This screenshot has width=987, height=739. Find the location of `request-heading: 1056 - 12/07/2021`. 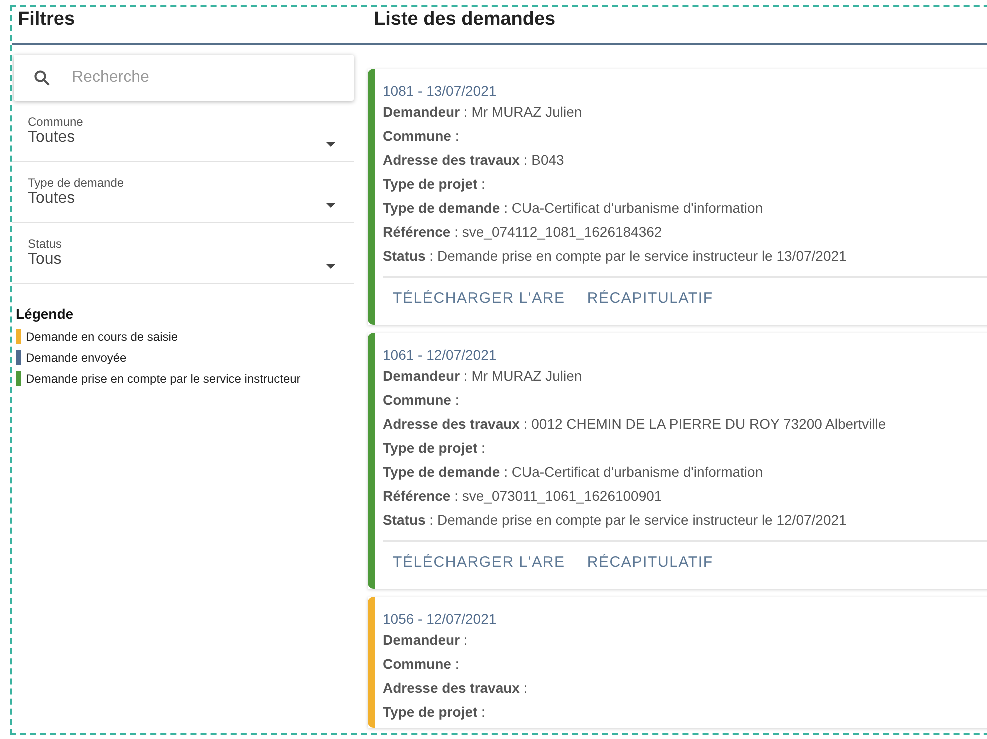

request-heading: 1056 - 12/07/2021 is located at coordinates (440, 619).